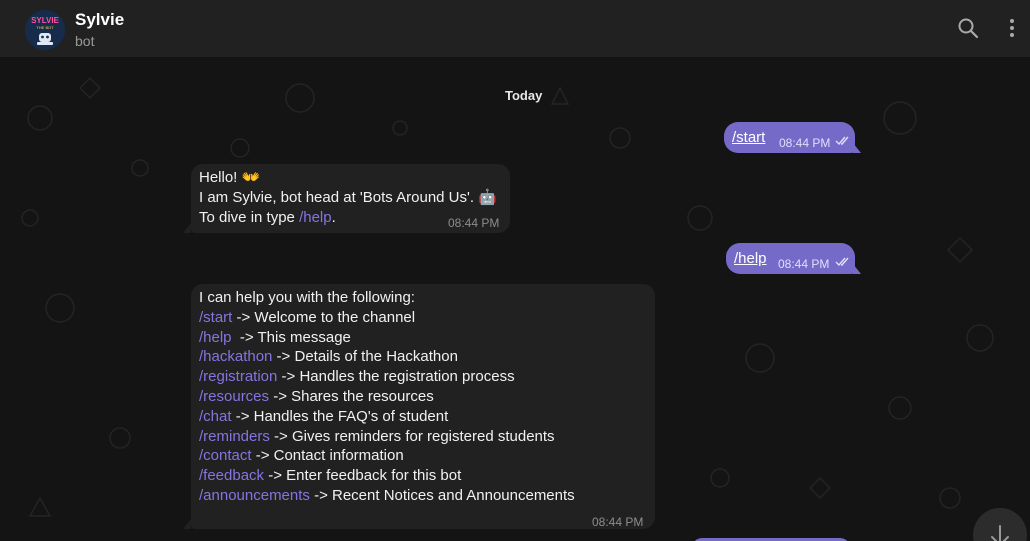  I want to click on message-text-suffix: ., so click(333, 217).